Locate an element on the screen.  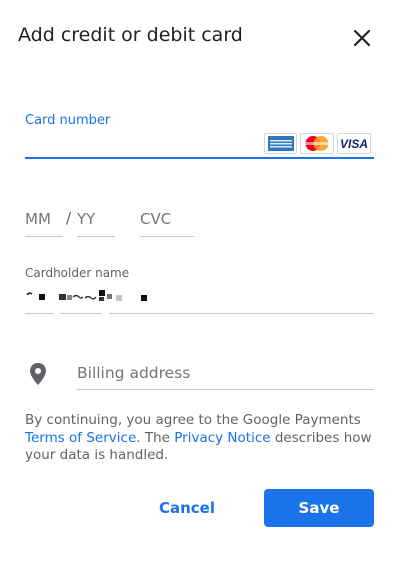
save-button: Save is located at coordinates (319, 508).